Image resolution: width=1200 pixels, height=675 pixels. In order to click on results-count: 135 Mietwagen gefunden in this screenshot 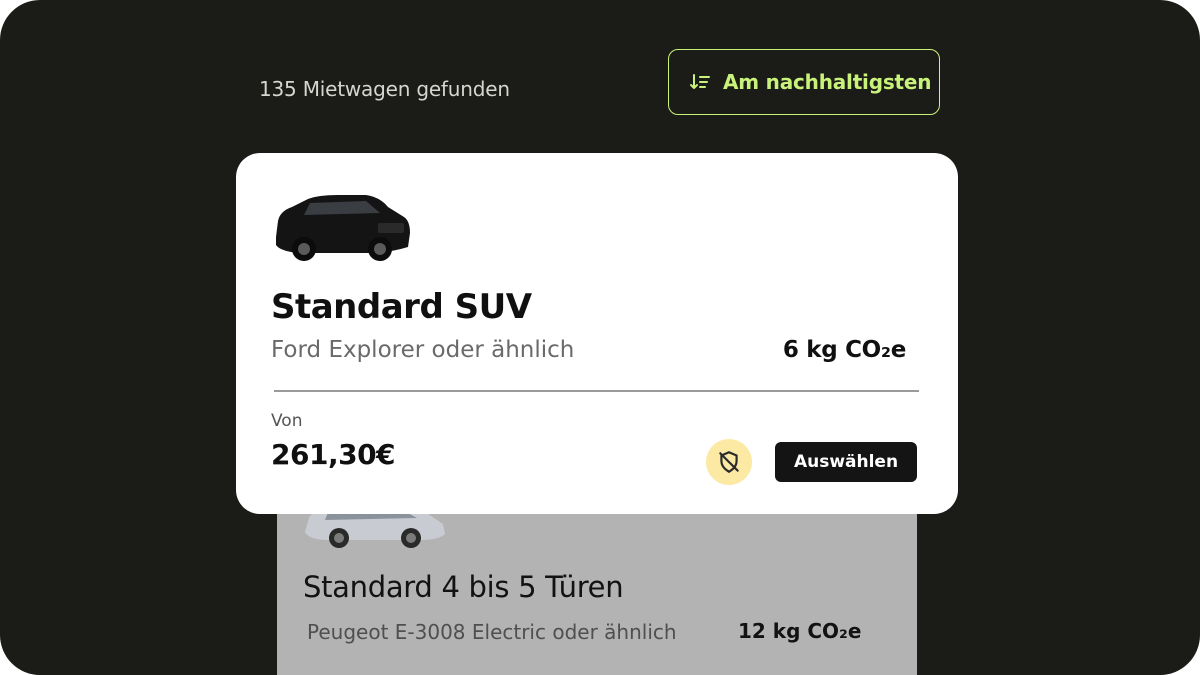, I will do `click(384, 89)`.